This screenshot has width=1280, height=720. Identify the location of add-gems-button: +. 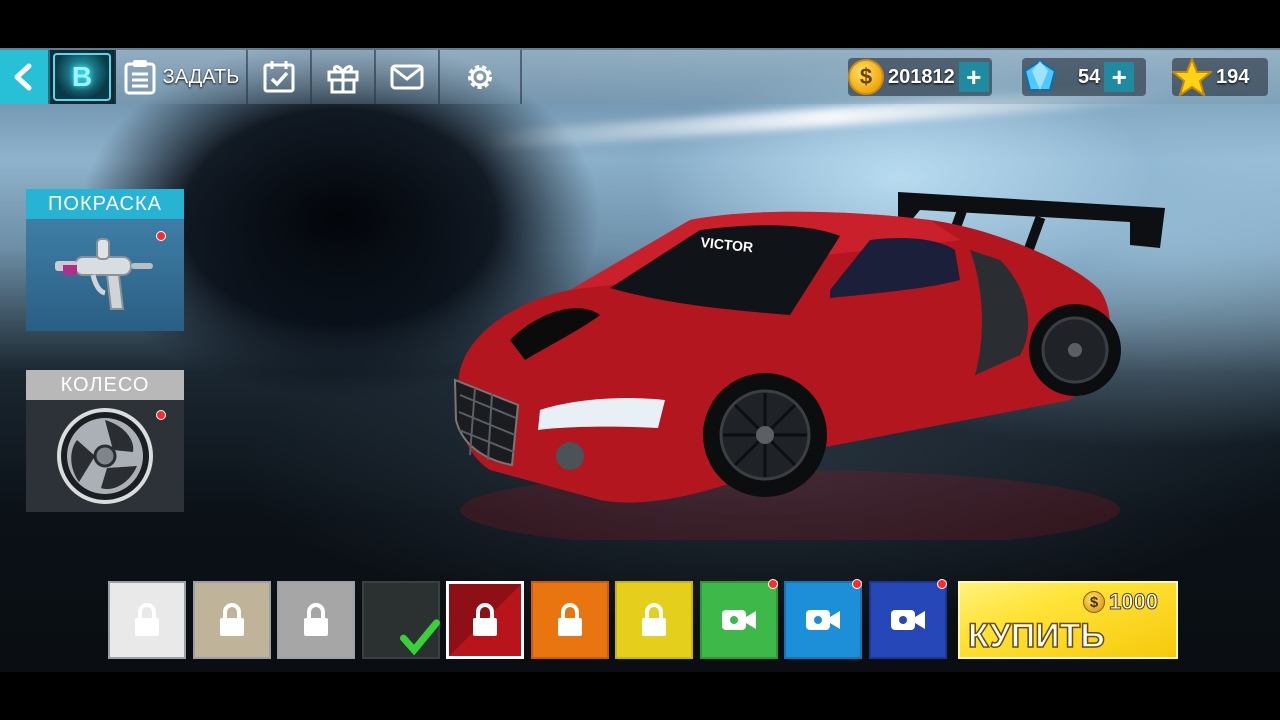
(1119, 77).